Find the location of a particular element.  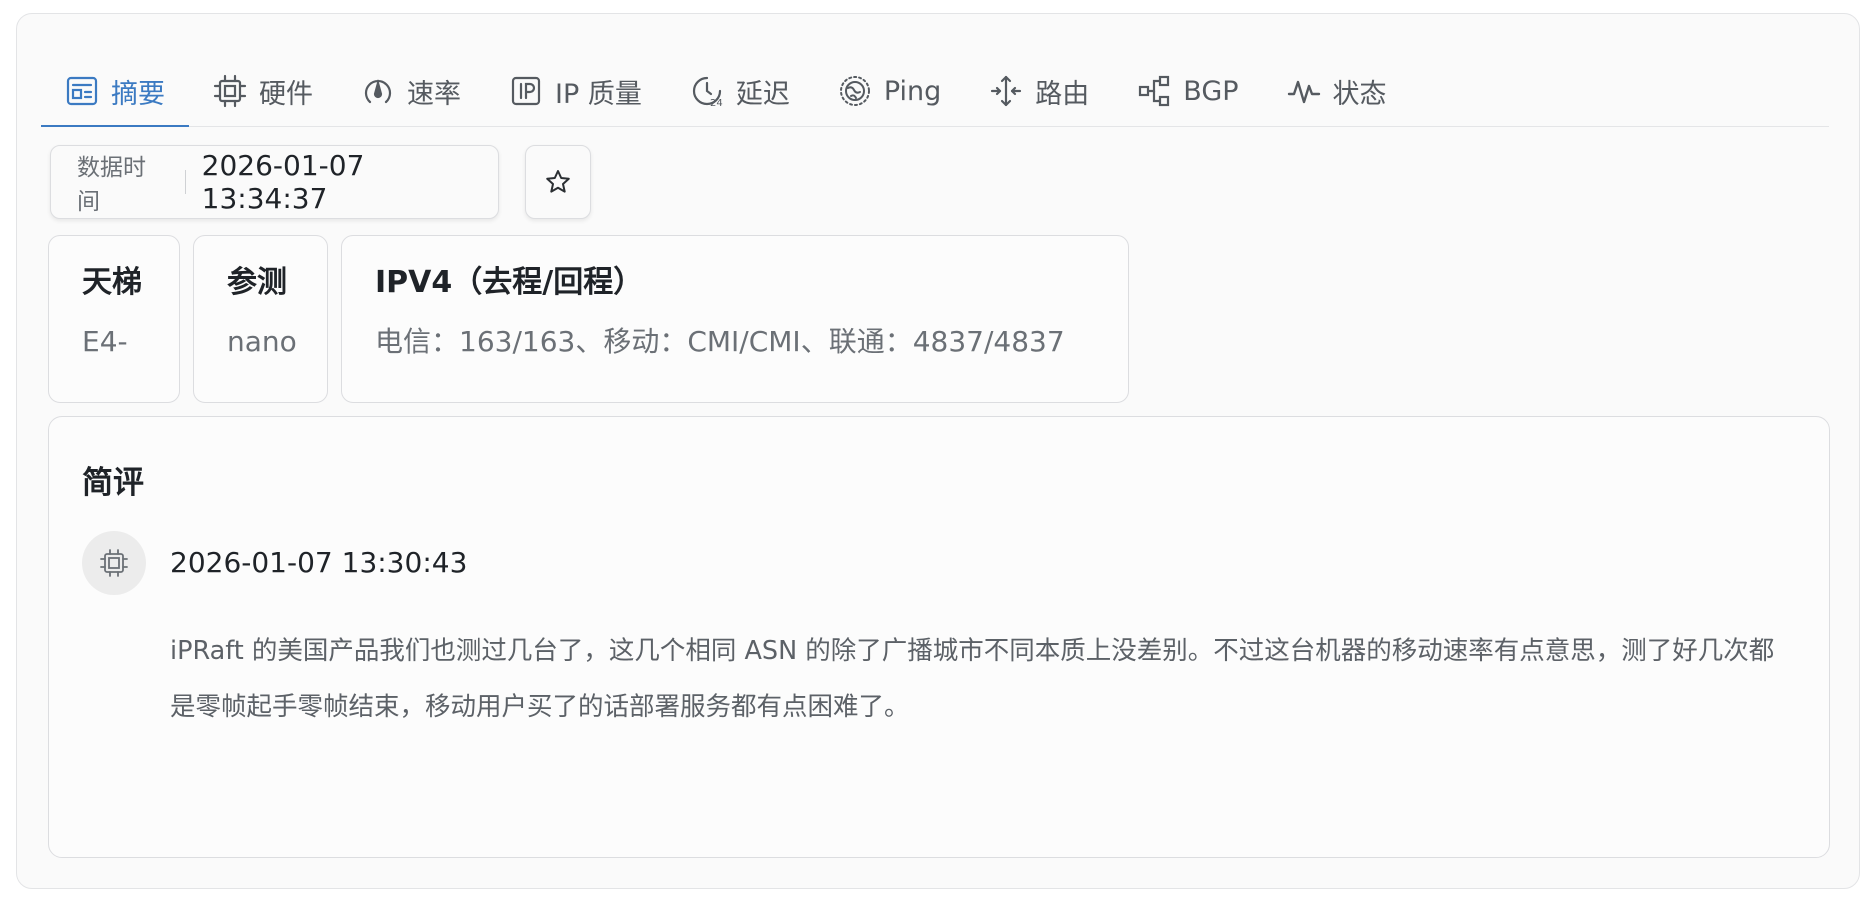

avatar is located at coordinates (114, 563).